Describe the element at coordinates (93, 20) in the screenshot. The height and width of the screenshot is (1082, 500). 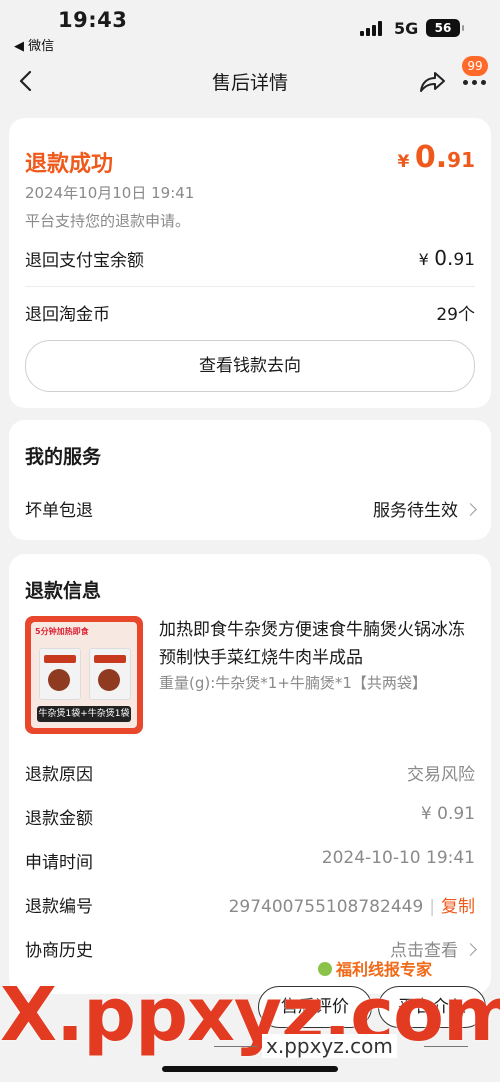
I see `status-time: 19:43` at that location.